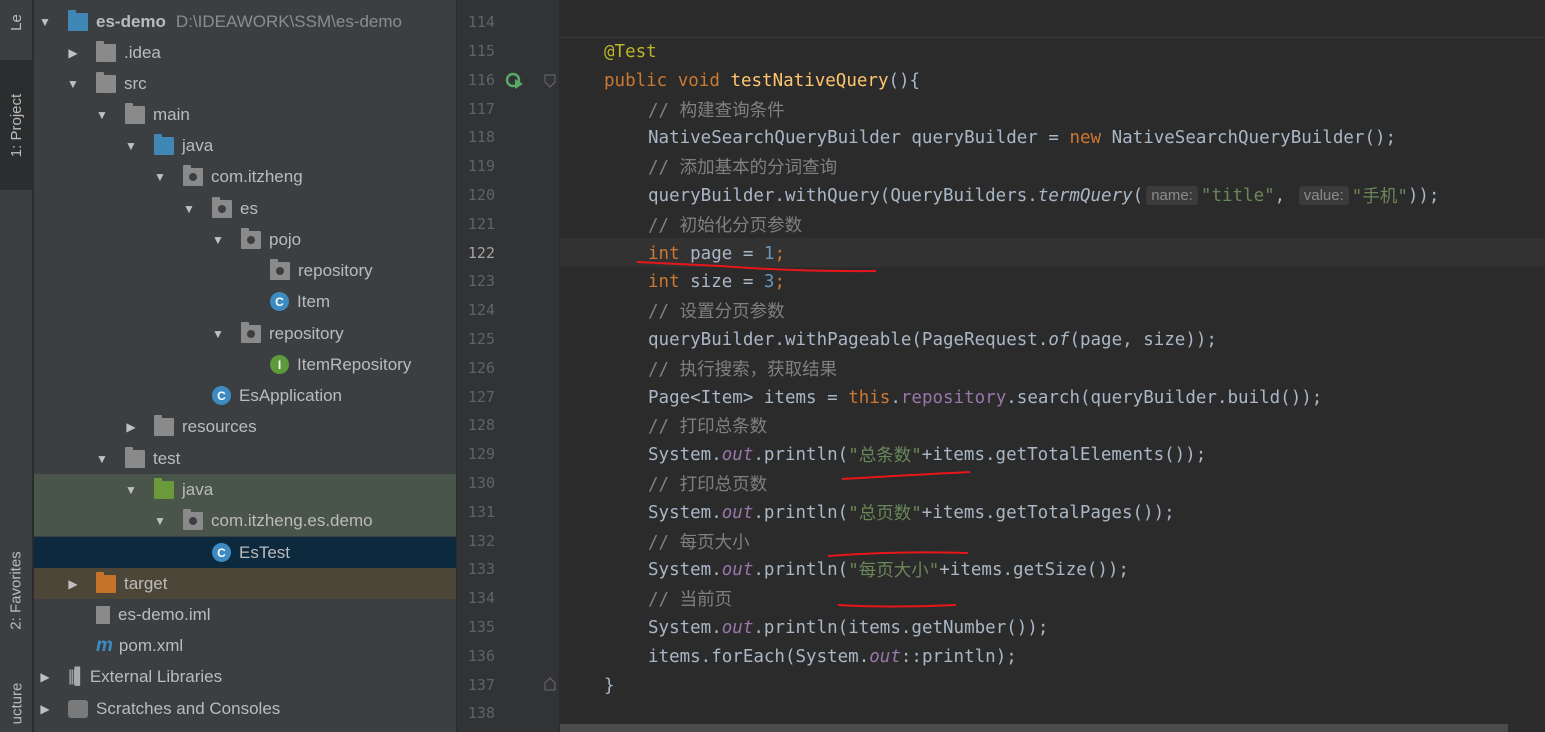 The height and width of the screenshot is (732, 1545). I want to click on line-number: 124, so click(481, 310).